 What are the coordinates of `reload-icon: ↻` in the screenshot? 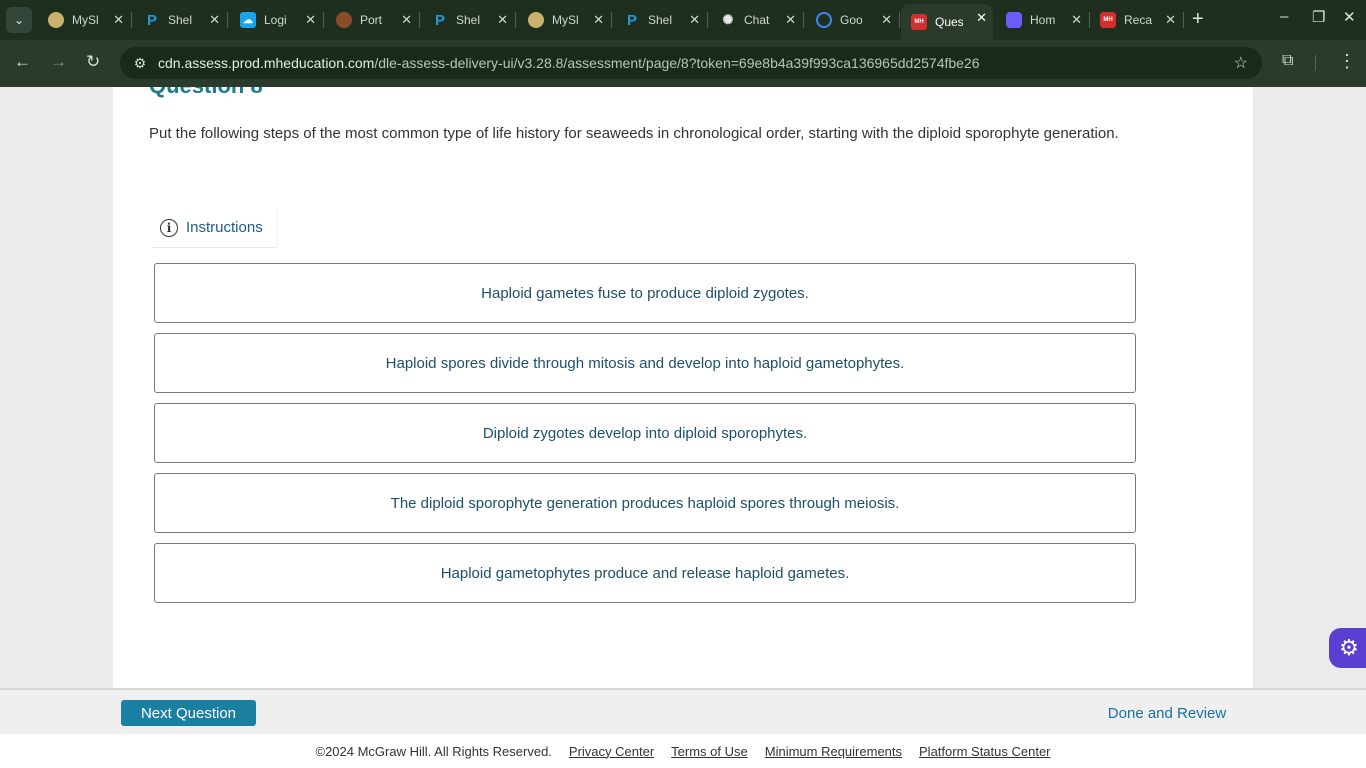 It's located at (93, 62).